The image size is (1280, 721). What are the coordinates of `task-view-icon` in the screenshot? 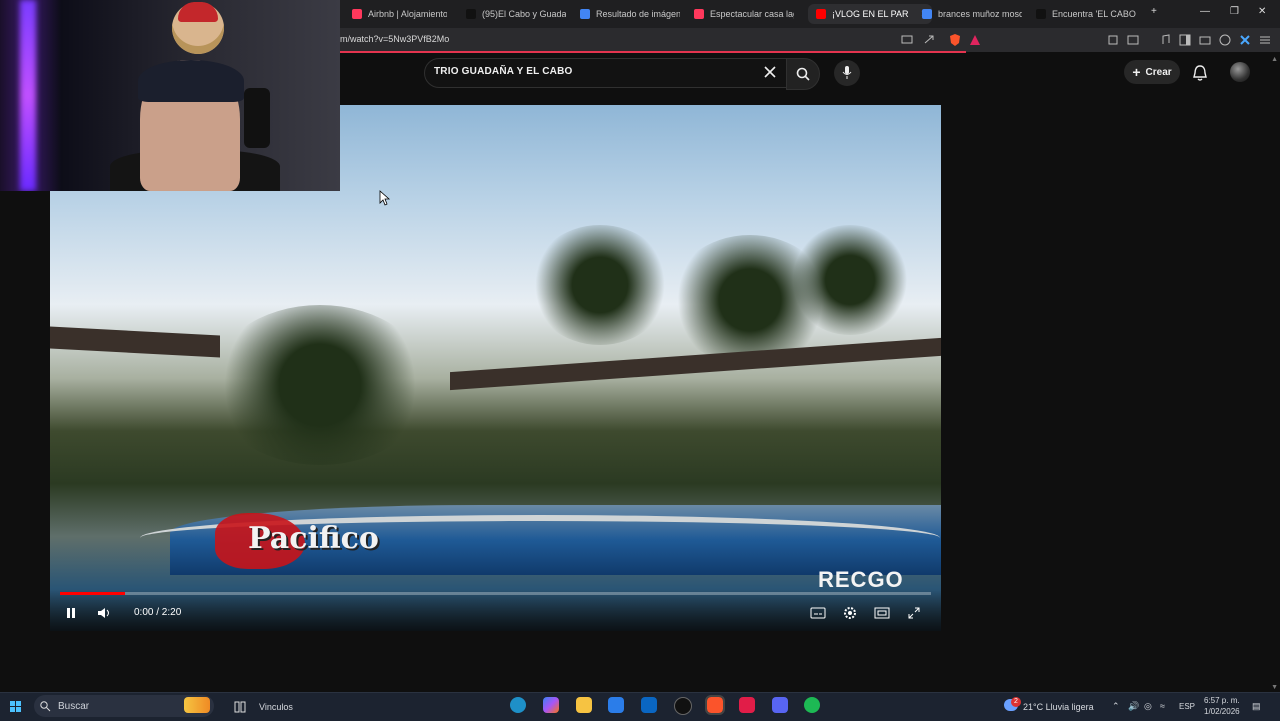 It's located at (240, 707).